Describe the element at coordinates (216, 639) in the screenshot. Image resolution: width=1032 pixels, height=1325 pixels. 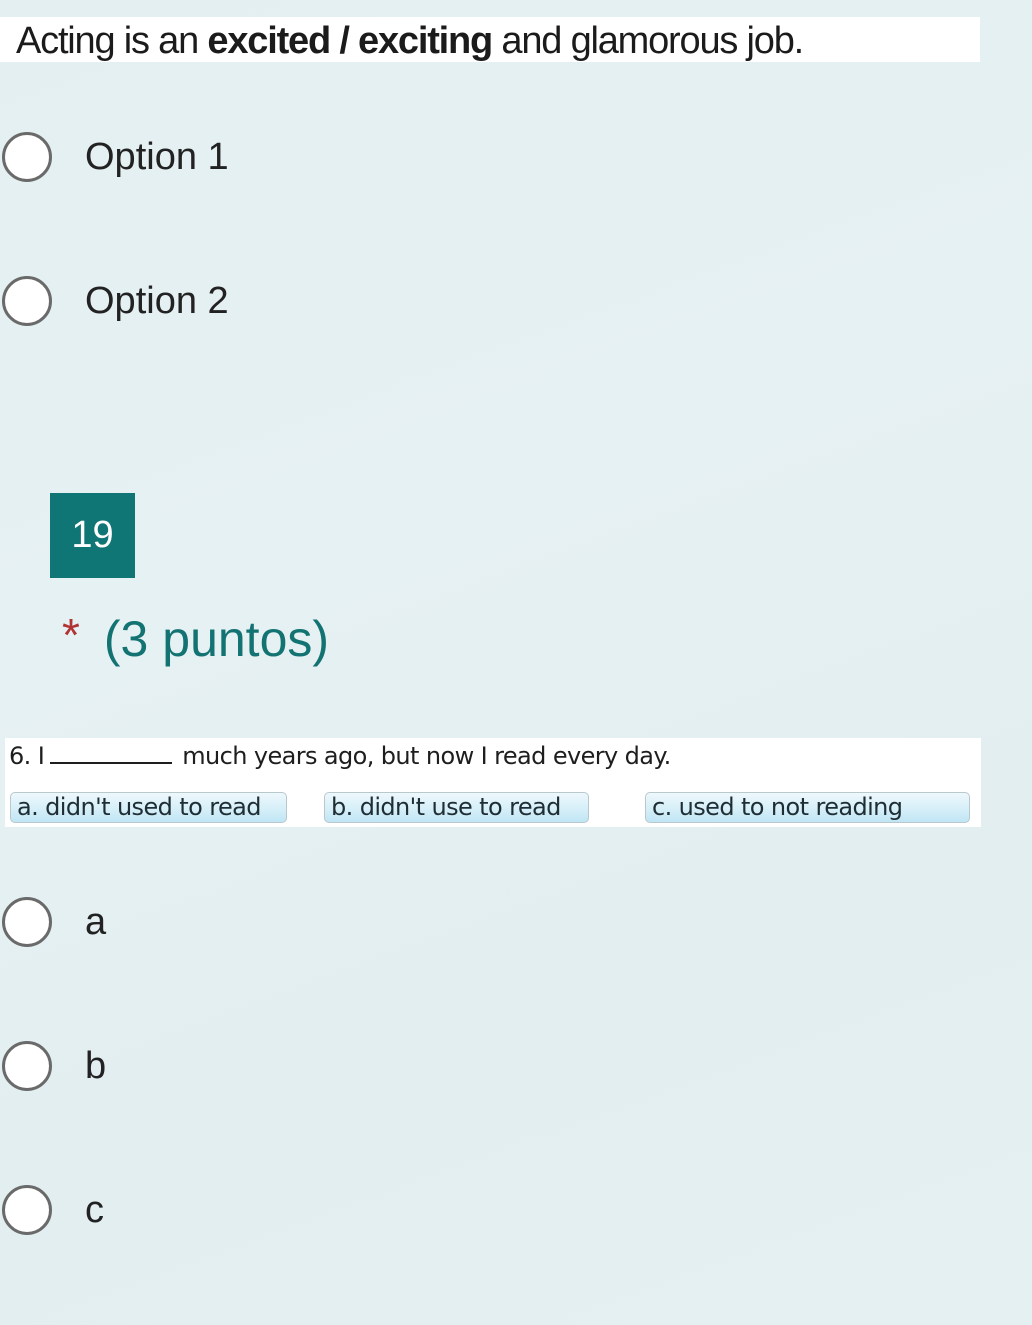
I see `points-label: (3 puntos)` at that location.